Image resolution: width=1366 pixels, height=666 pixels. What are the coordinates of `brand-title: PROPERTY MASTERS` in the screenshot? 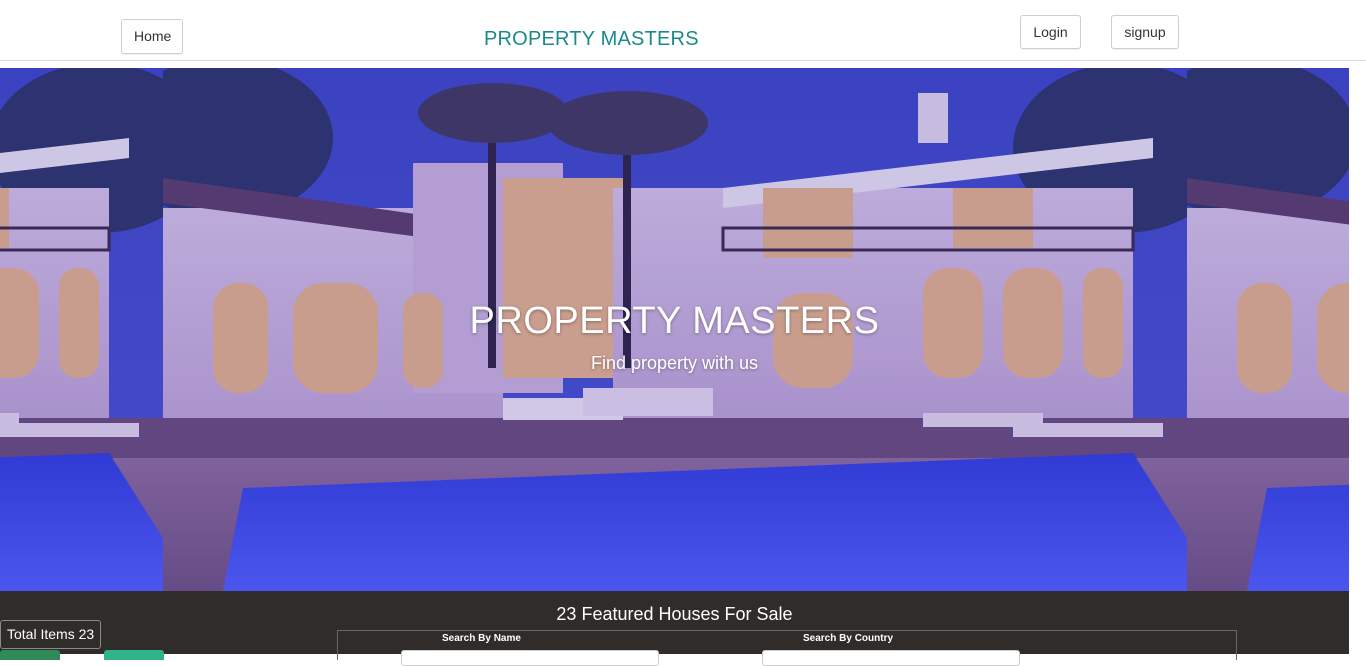 It's located at (591, 39).